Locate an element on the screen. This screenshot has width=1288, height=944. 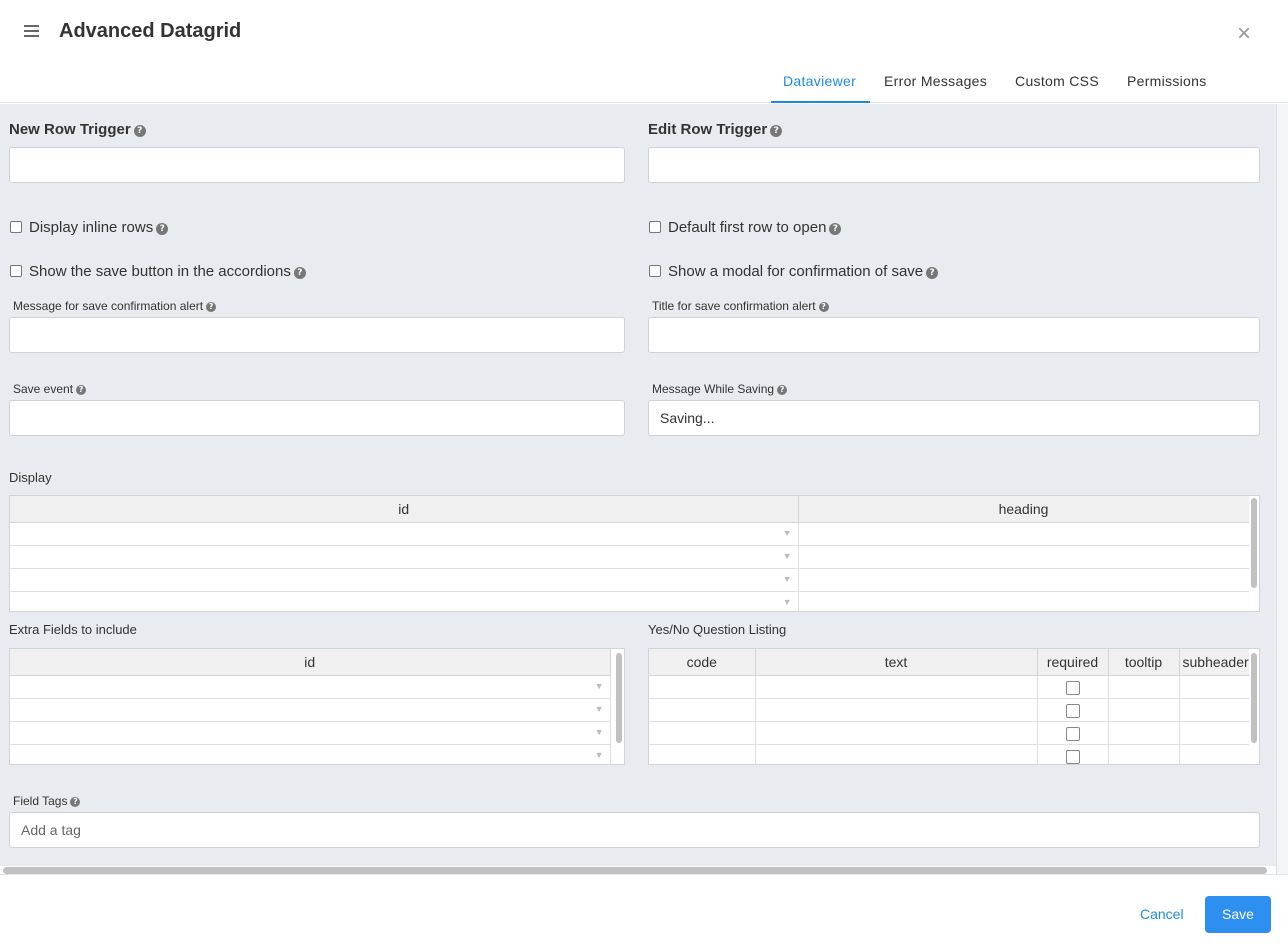
vertical-scrollbar is located at coordinates (1282, 489).